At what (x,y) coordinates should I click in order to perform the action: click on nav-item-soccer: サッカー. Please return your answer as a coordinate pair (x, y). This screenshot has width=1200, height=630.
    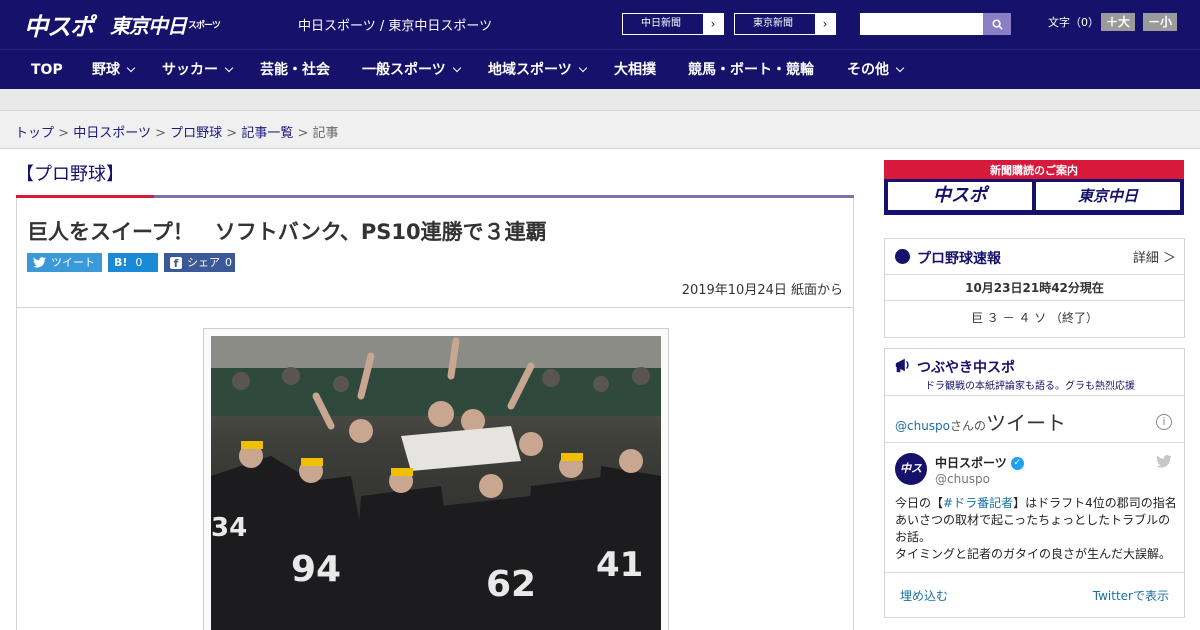
    Looking at the image, I should click on (198, 70).